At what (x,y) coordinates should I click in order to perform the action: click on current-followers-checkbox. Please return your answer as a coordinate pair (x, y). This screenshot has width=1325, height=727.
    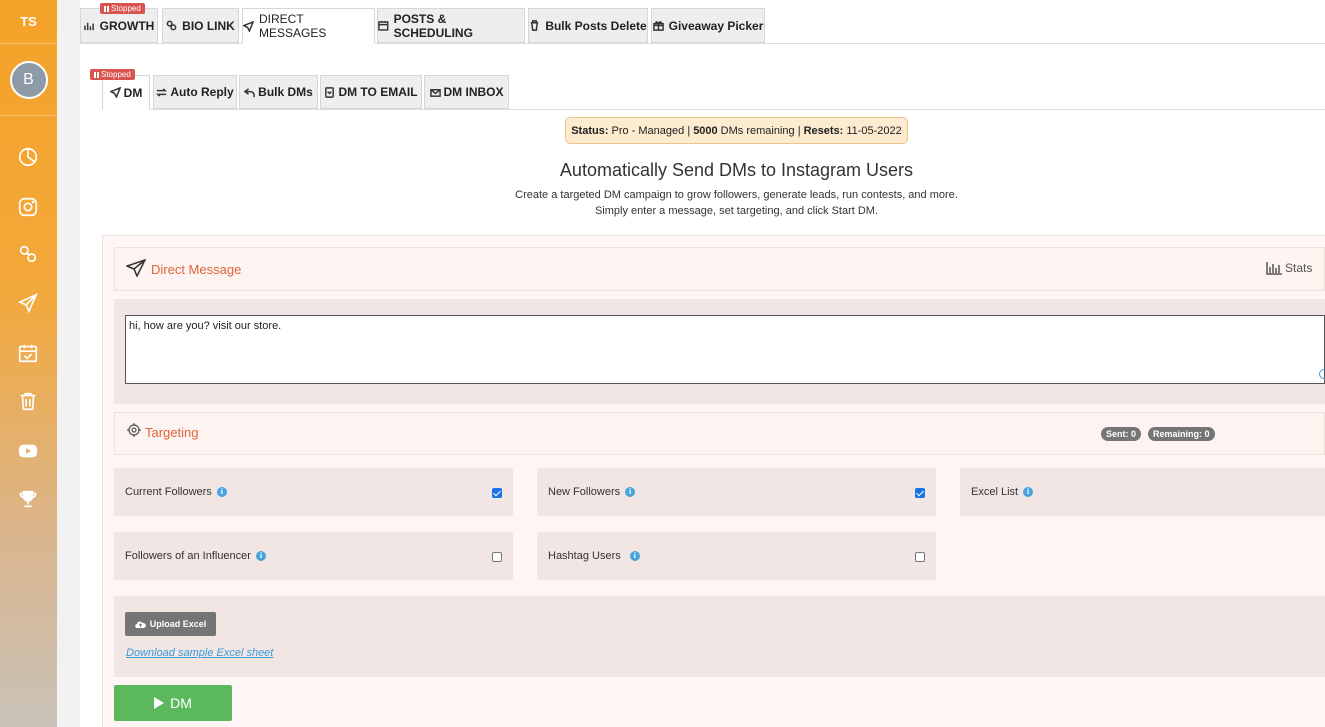
    Looking at the image, I should click on (497, 493).